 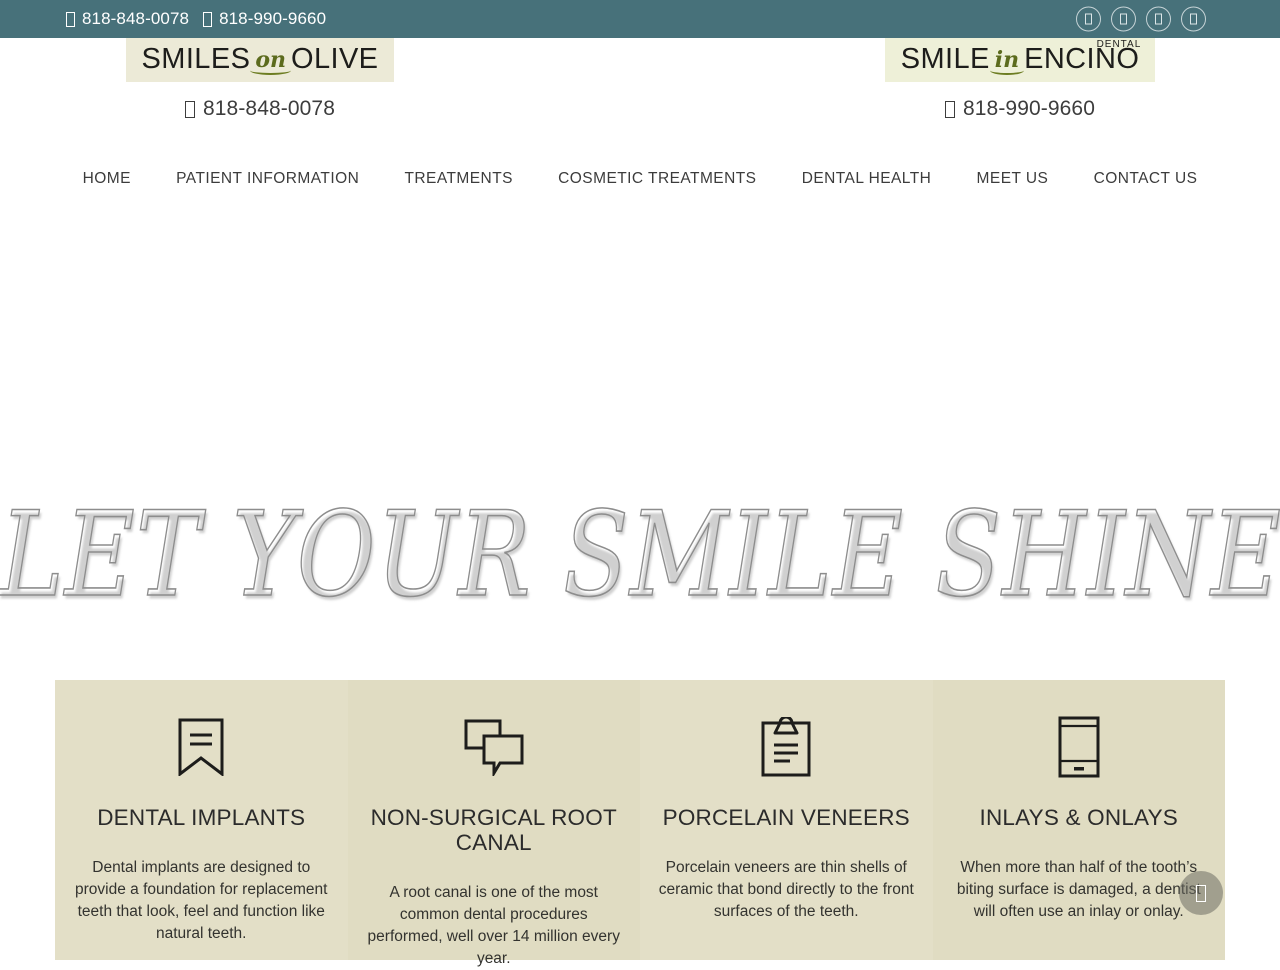 What do you see at coordinates (196, 59) in the screenshot?
I see `logo-left-word1: SMILES` at bounding box center [196, 59].